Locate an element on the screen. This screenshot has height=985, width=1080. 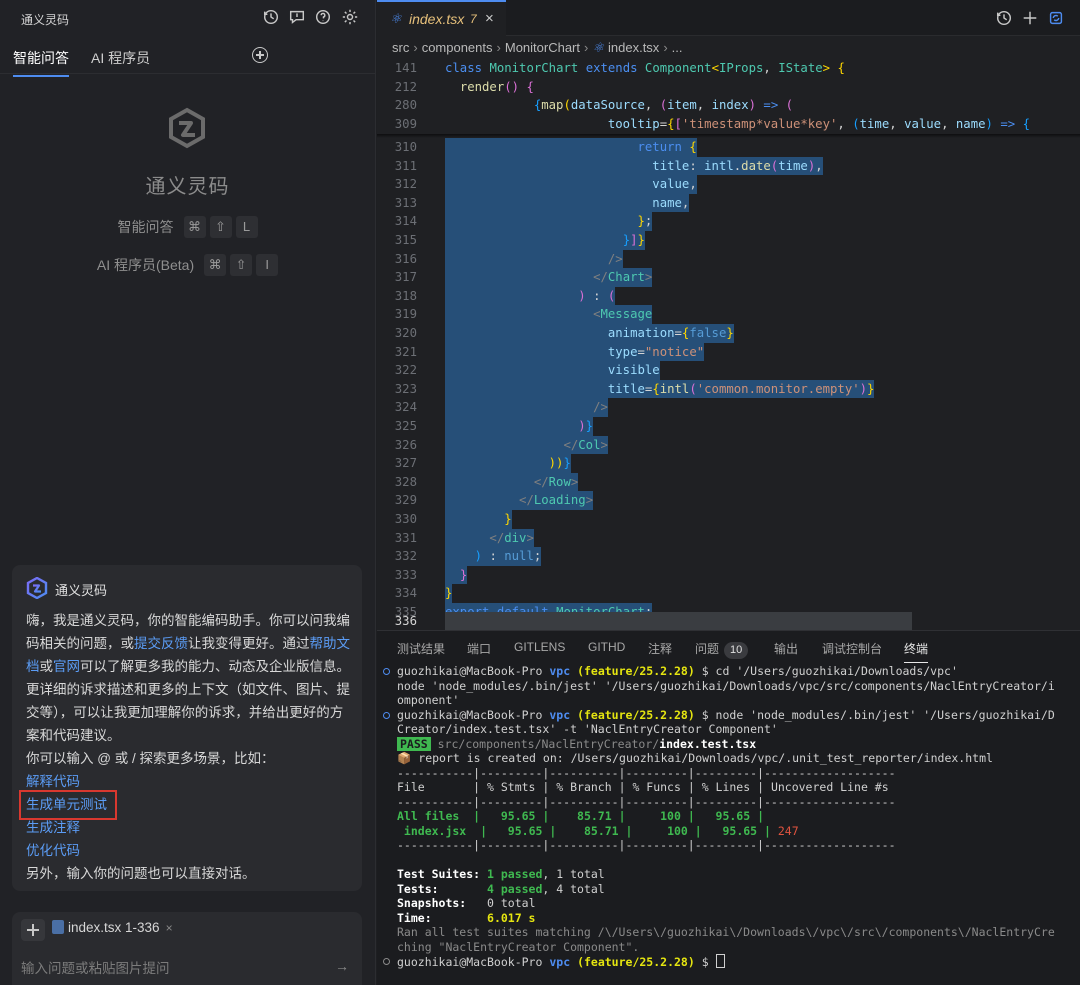
line-number: 328 is located at coordinates (405, 481).